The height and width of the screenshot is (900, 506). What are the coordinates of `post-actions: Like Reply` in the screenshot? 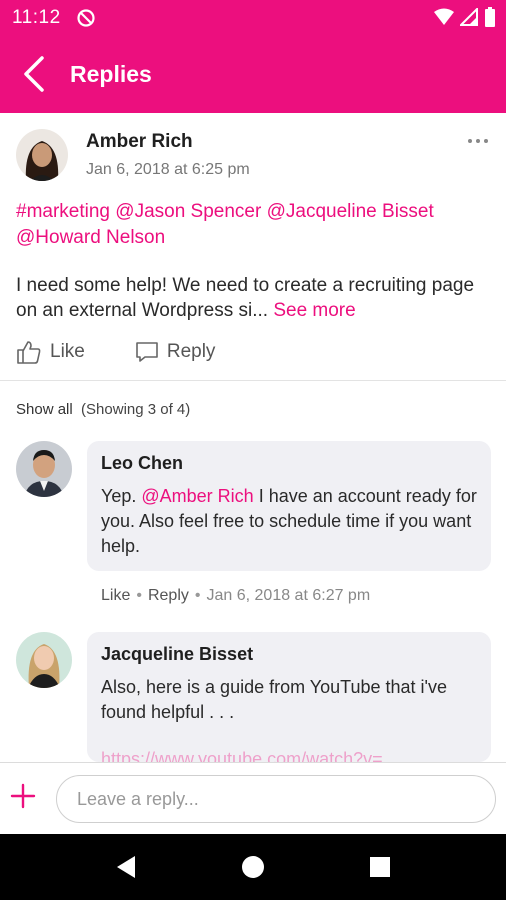 It's located at (115, 352).